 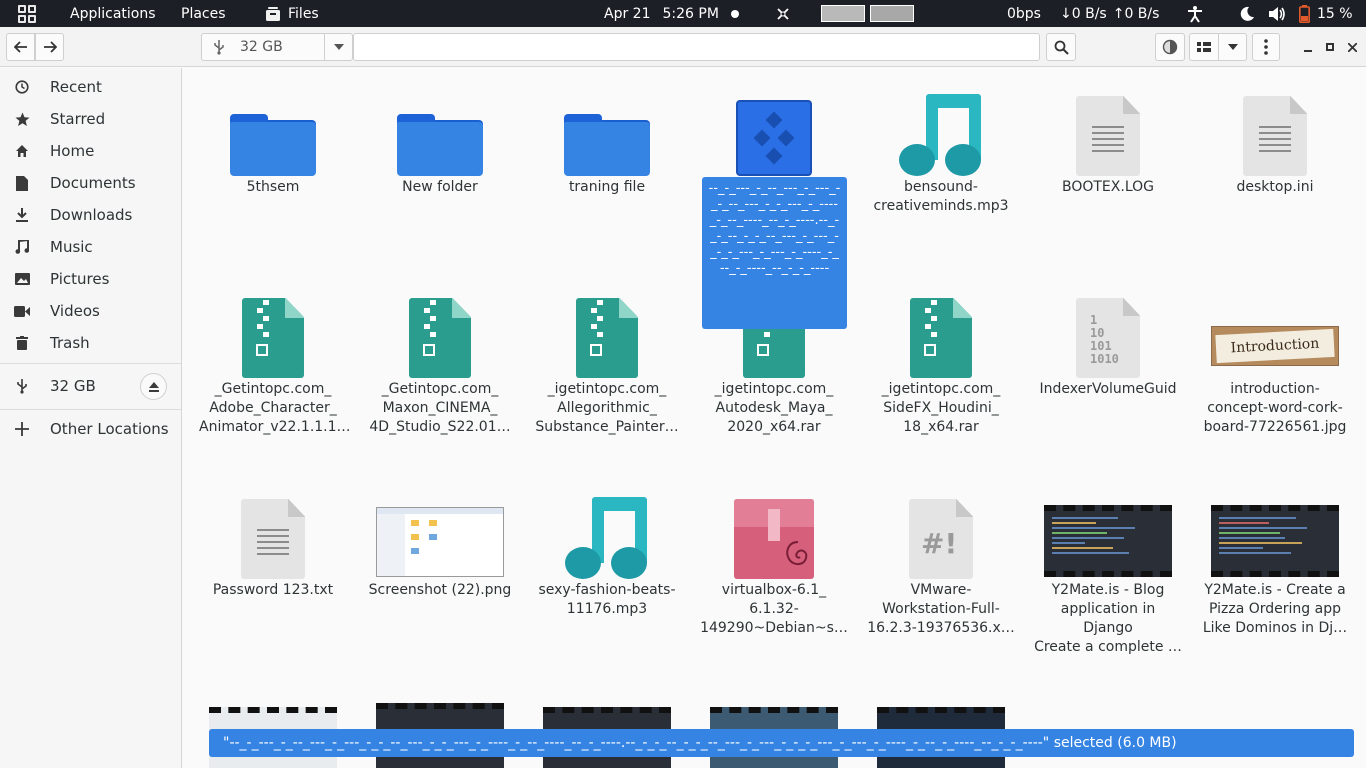 I want to click on files-app-menu: Files, so click(x=292, y=13).